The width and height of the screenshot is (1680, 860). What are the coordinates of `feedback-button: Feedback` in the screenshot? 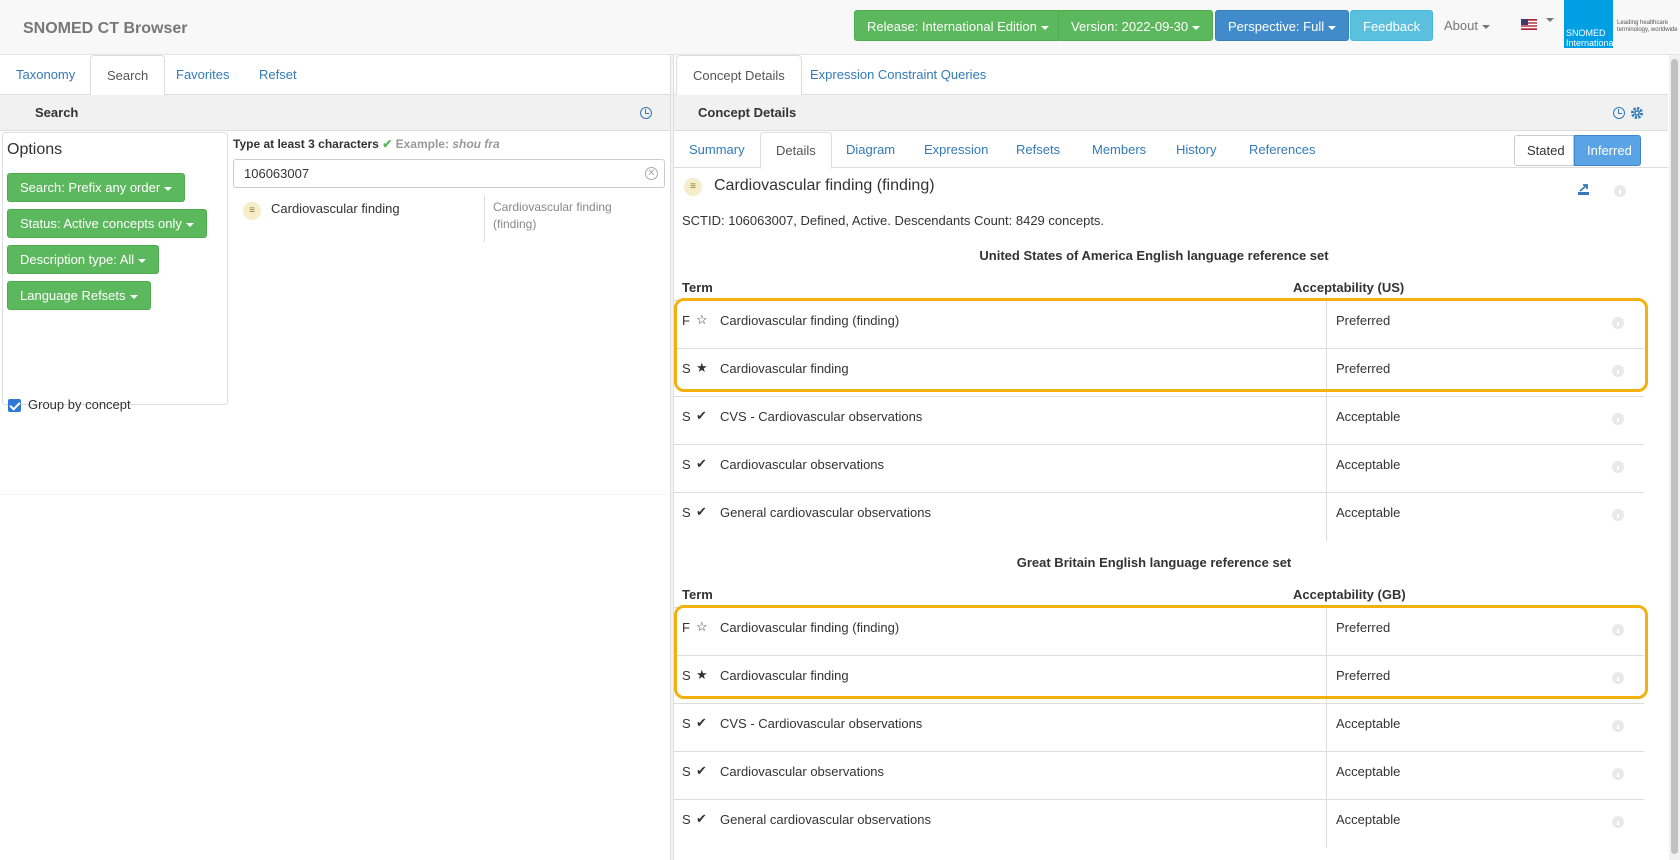 It's located at (1392, 25).